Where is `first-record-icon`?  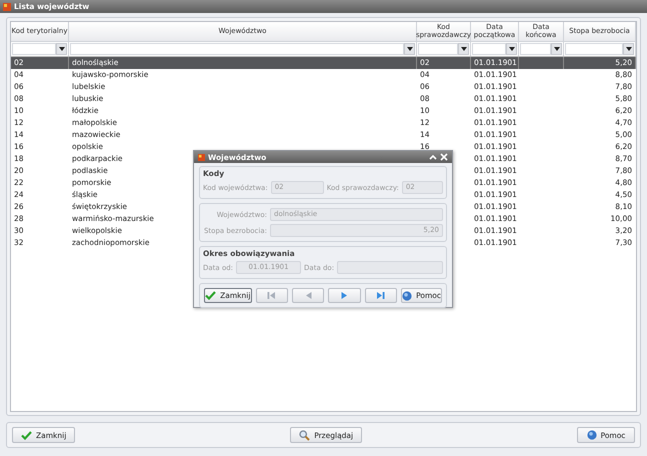
first-record-icon is located at coordinates (271, 295).